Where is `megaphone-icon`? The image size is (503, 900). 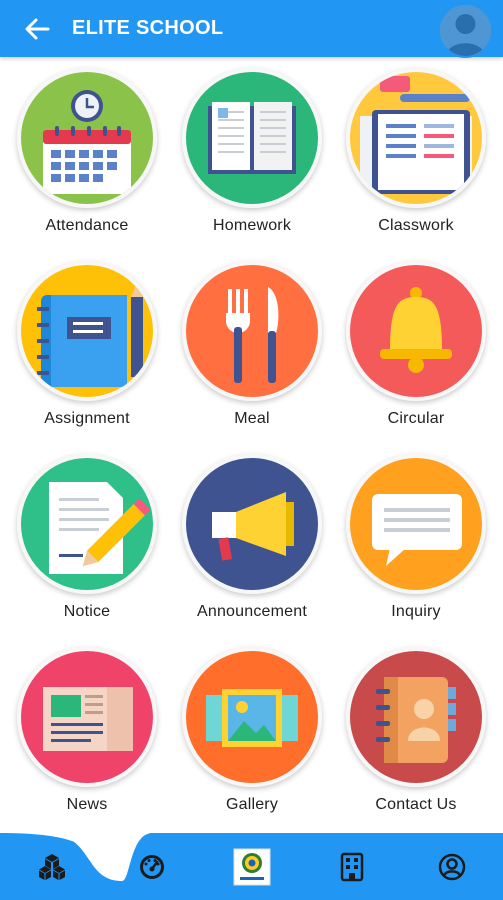 megaphone-icon is located at coordinates (252, 524).